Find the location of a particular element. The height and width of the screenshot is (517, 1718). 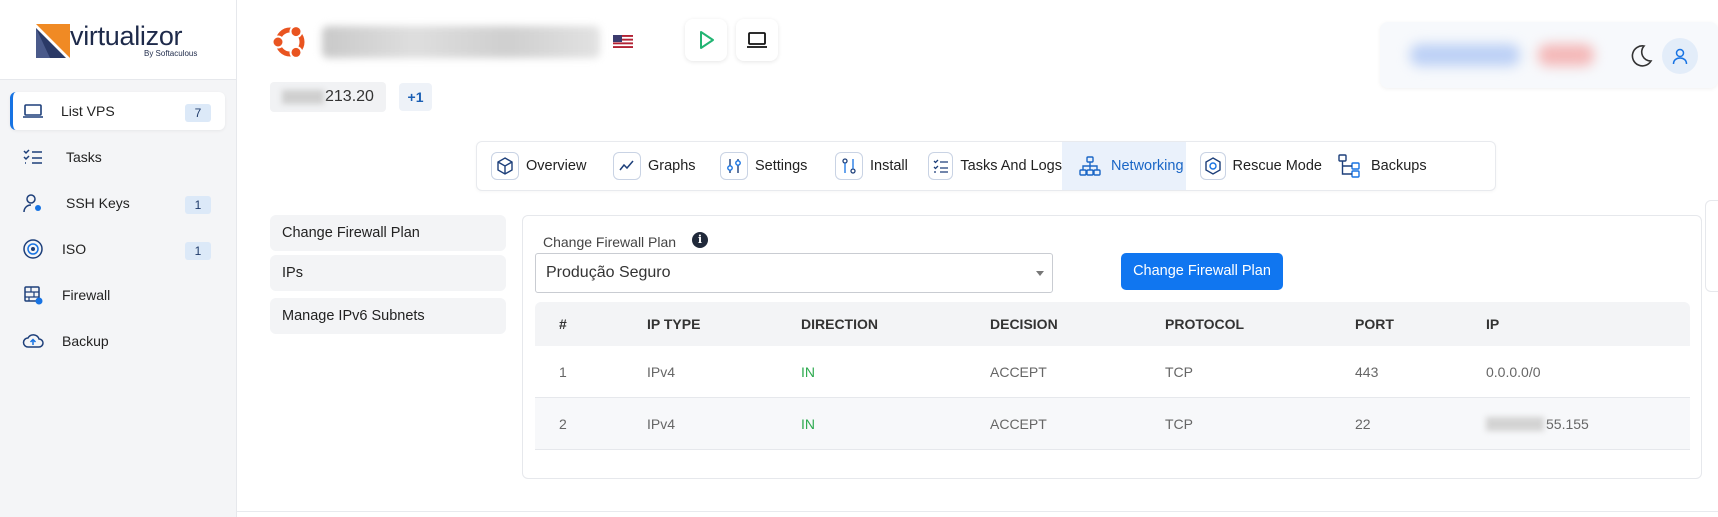

subnav-change-firewall-plan: Change Firewall Plan is located at coordinates (388, 233).